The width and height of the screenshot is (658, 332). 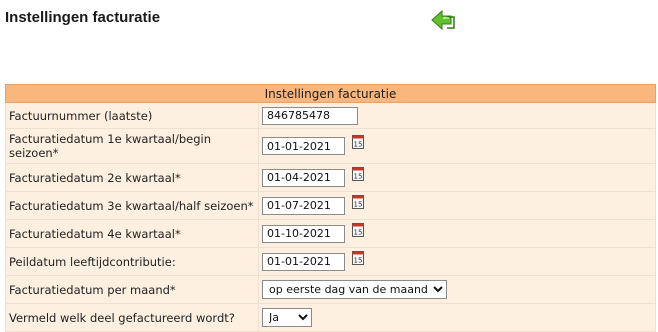 I want to click on q4-date-input, so click(x=303, y=233).